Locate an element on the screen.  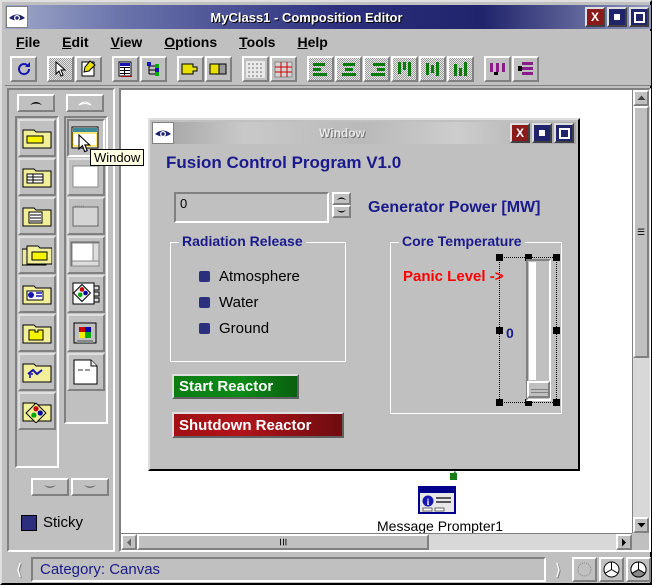
scroll-left-button is located at coordinates (129, 542).